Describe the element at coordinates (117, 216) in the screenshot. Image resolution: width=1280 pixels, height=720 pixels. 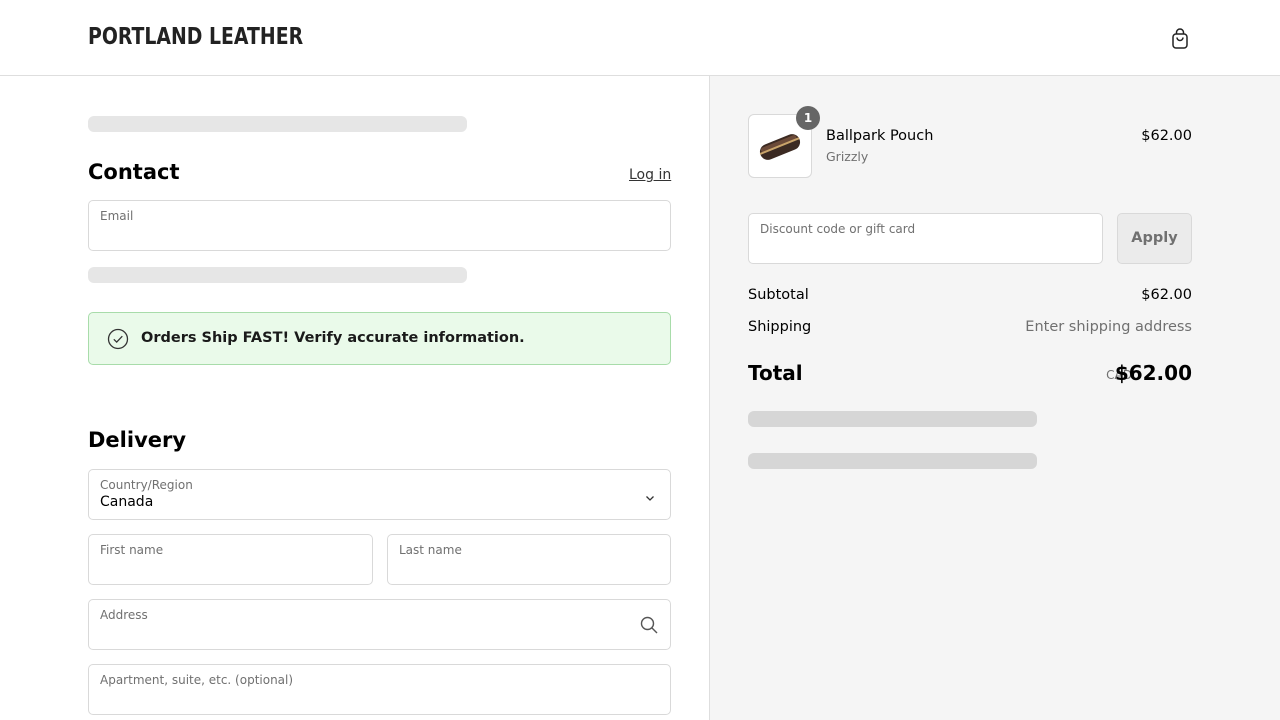
I see `email-label: Email` at that location.